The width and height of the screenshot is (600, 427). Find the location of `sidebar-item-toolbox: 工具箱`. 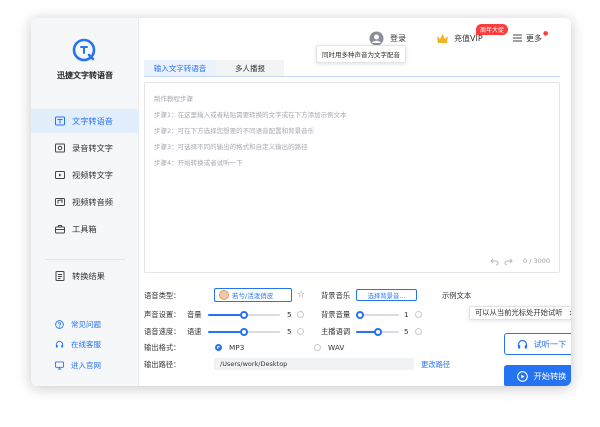

sidebar-item-toolbox: 工具箱 is located at coordinates (85, 229).